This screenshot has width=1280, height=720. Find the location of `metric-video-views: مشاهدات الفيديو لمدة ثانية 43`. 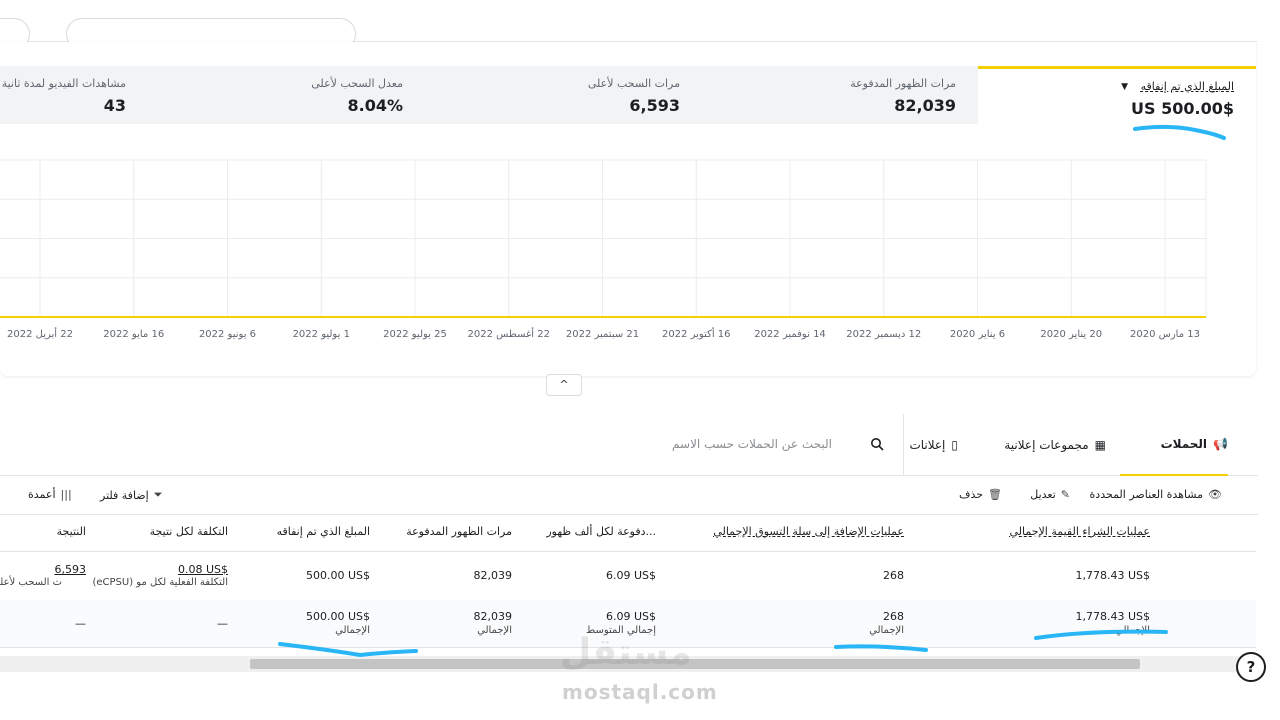

metric-video-views: مشاهدات الفيديو لمدة ثانية 43 is located at coordinates (63, 95).